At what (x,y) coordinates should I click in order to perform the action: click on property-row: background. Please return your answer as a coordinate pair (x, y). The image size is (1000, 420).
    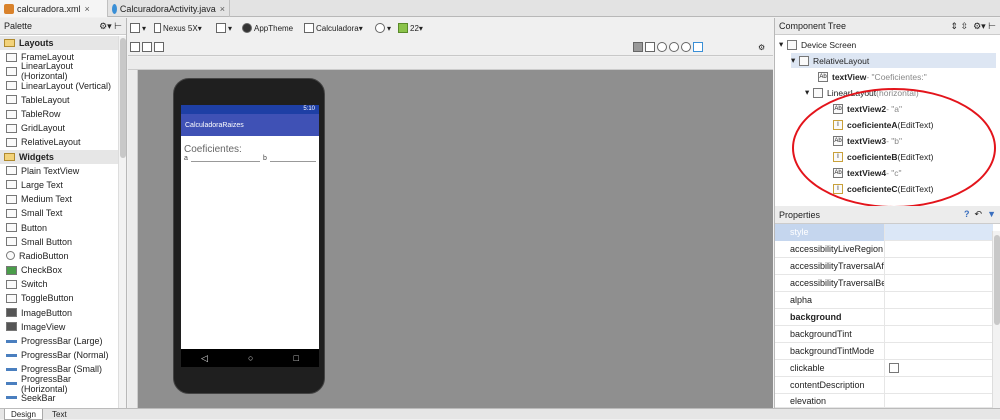
    Looking at the image, I should click on (884, 317).